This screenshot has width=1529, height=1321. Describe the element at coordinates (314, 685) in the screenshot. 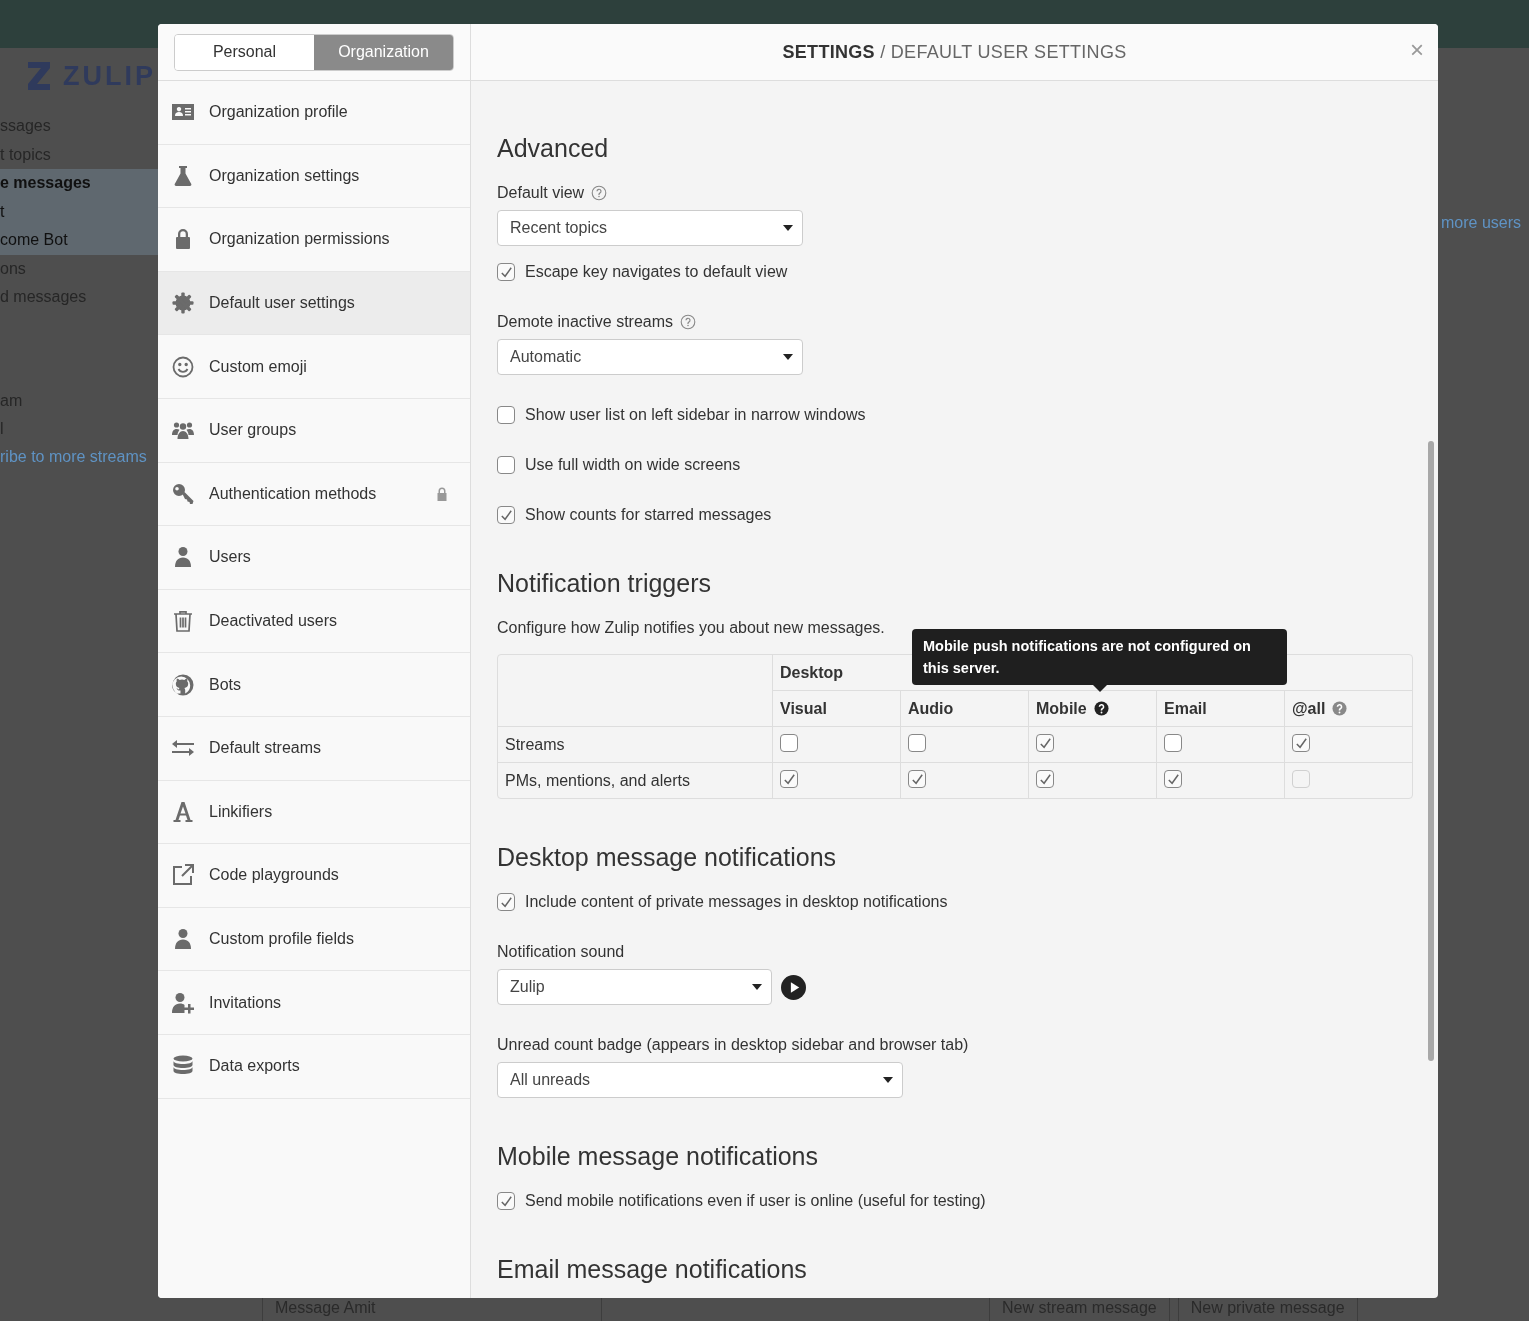

I see `nav-item: Bots` at that location.